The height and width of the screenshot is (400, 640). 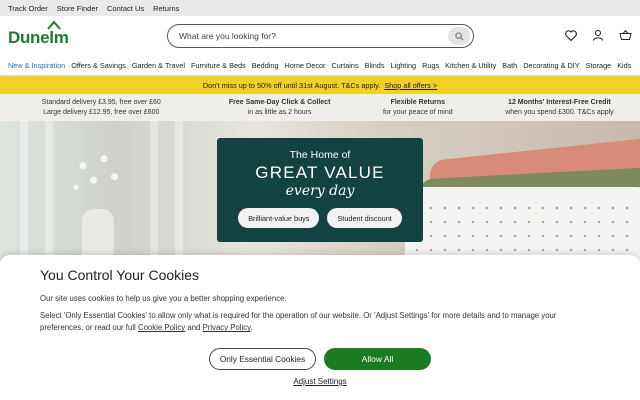 I want to click on search-icon, so click(x=459, y=36).